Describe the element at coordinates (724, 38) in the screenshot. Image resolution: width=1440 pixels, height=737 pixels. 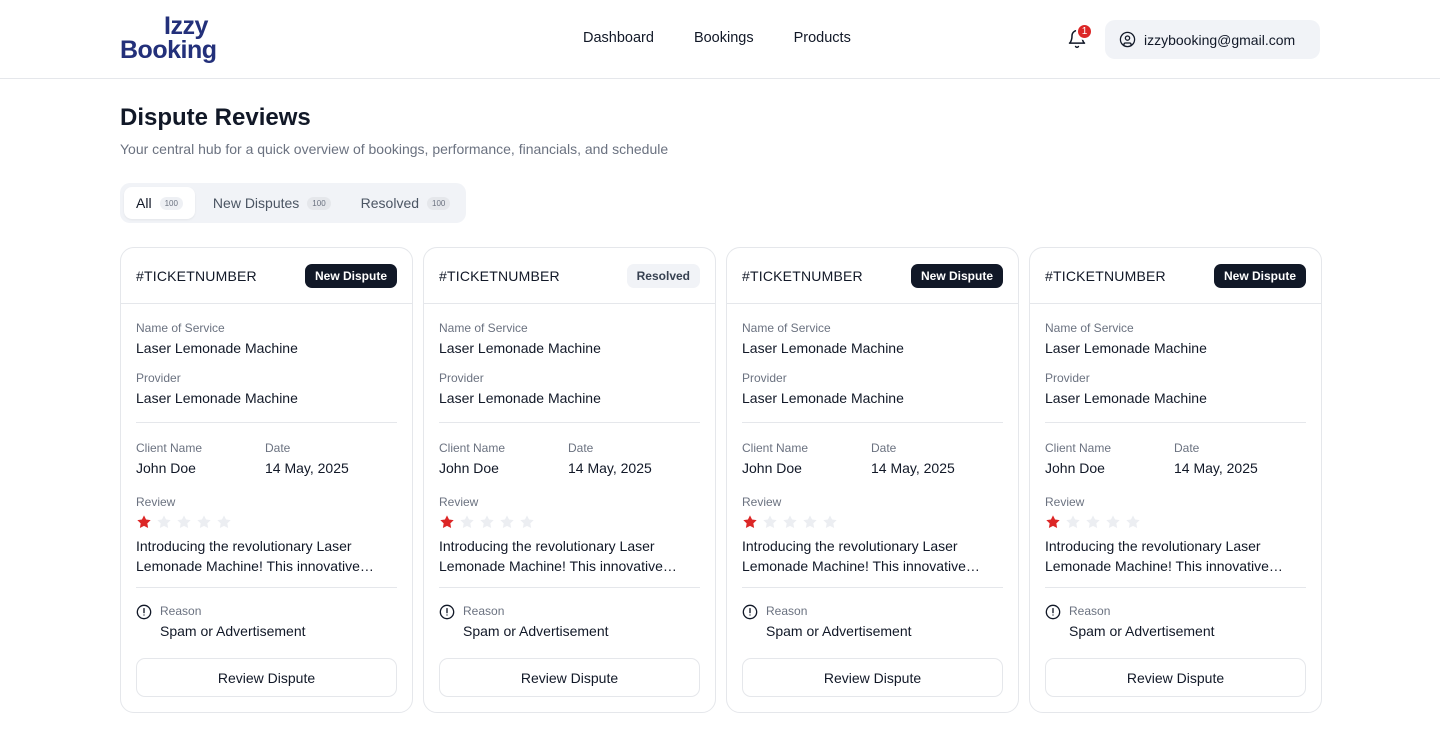
I see `nav-bookings: Bookings` at that location.